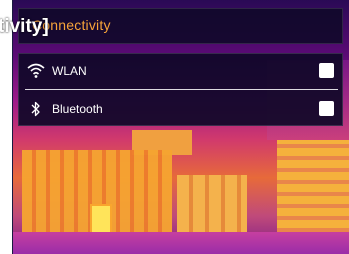 Image resolution: width=349 pixels, height=254 pixels. What do you see at coordinates (12, 127) in the screenshot?
I see `frame-border` at bounding box center [12, 127].